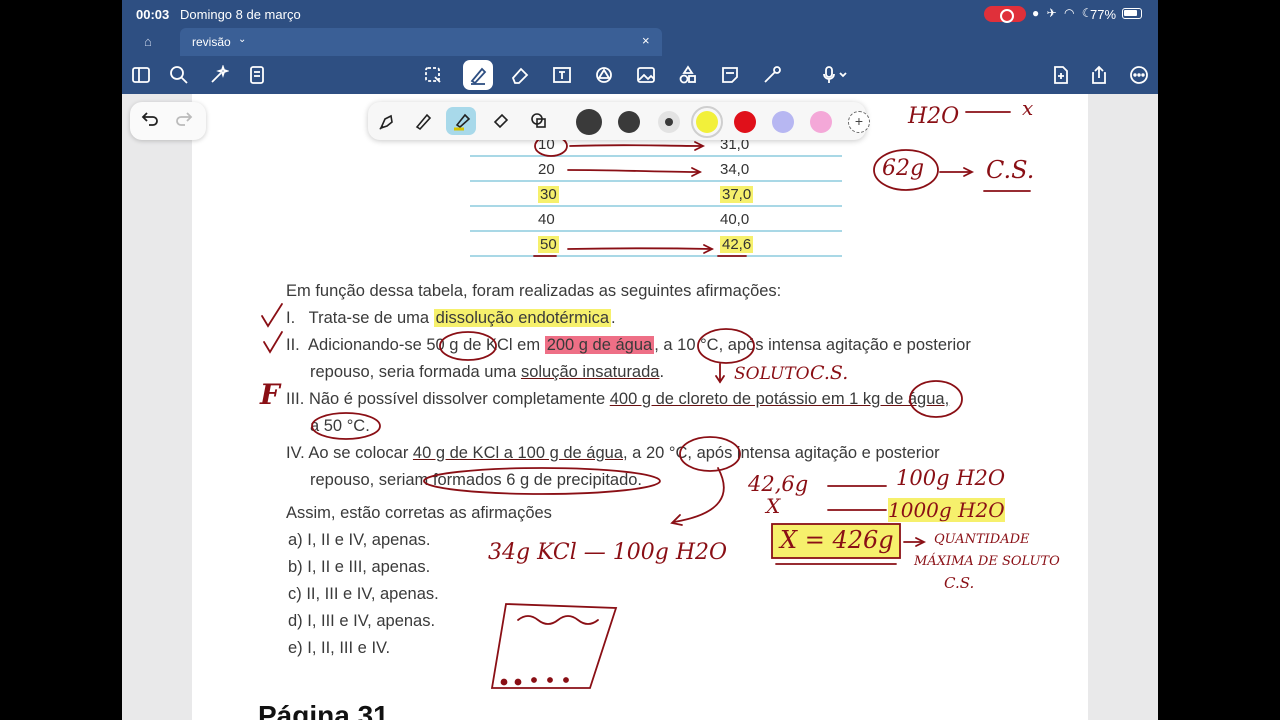 The image size is (1280, 720). I want to click on battery-percent: 77%, so click(1103, 14).